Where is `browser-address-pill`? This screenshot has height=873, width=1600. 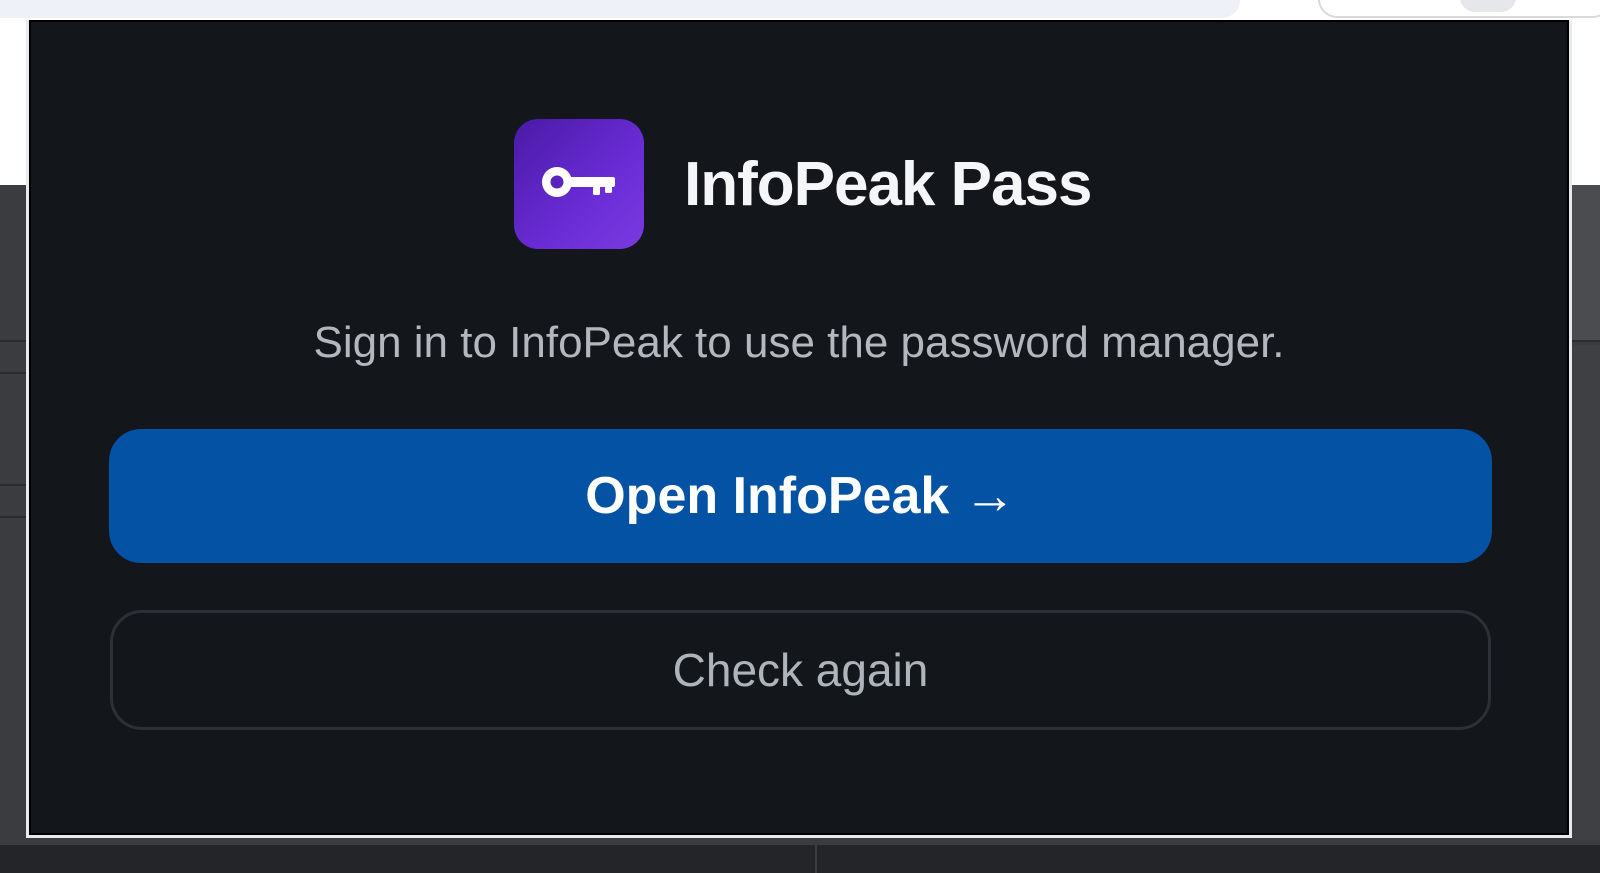
browser-address-pill is located at coordinates (1459, 9).